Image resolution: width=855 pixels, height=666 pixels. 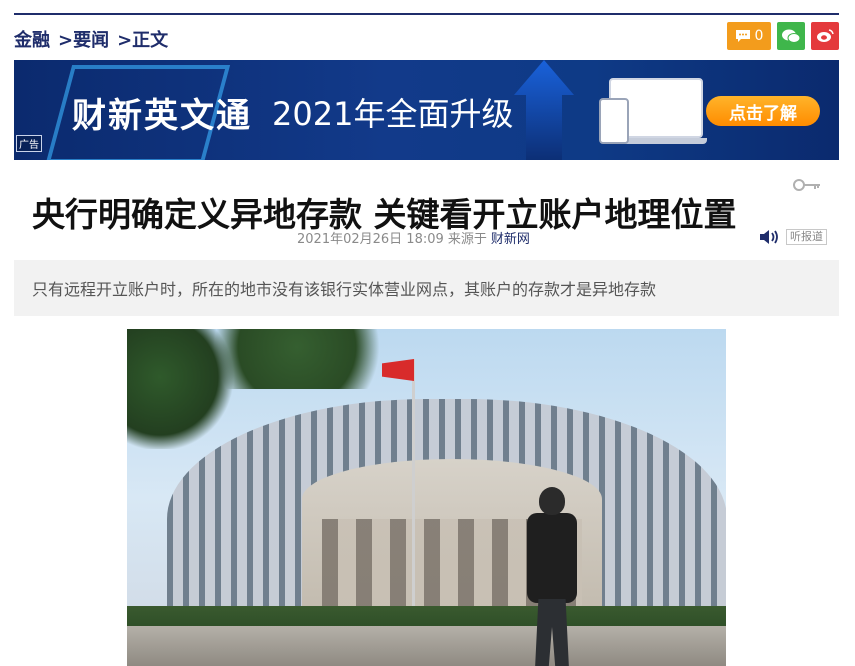 I want to click on summary-text: 只有远程开立账户时，所在的地市没有该银行实体营业网点，其账户的存款才是异地存款, so click(x=344, y=289).